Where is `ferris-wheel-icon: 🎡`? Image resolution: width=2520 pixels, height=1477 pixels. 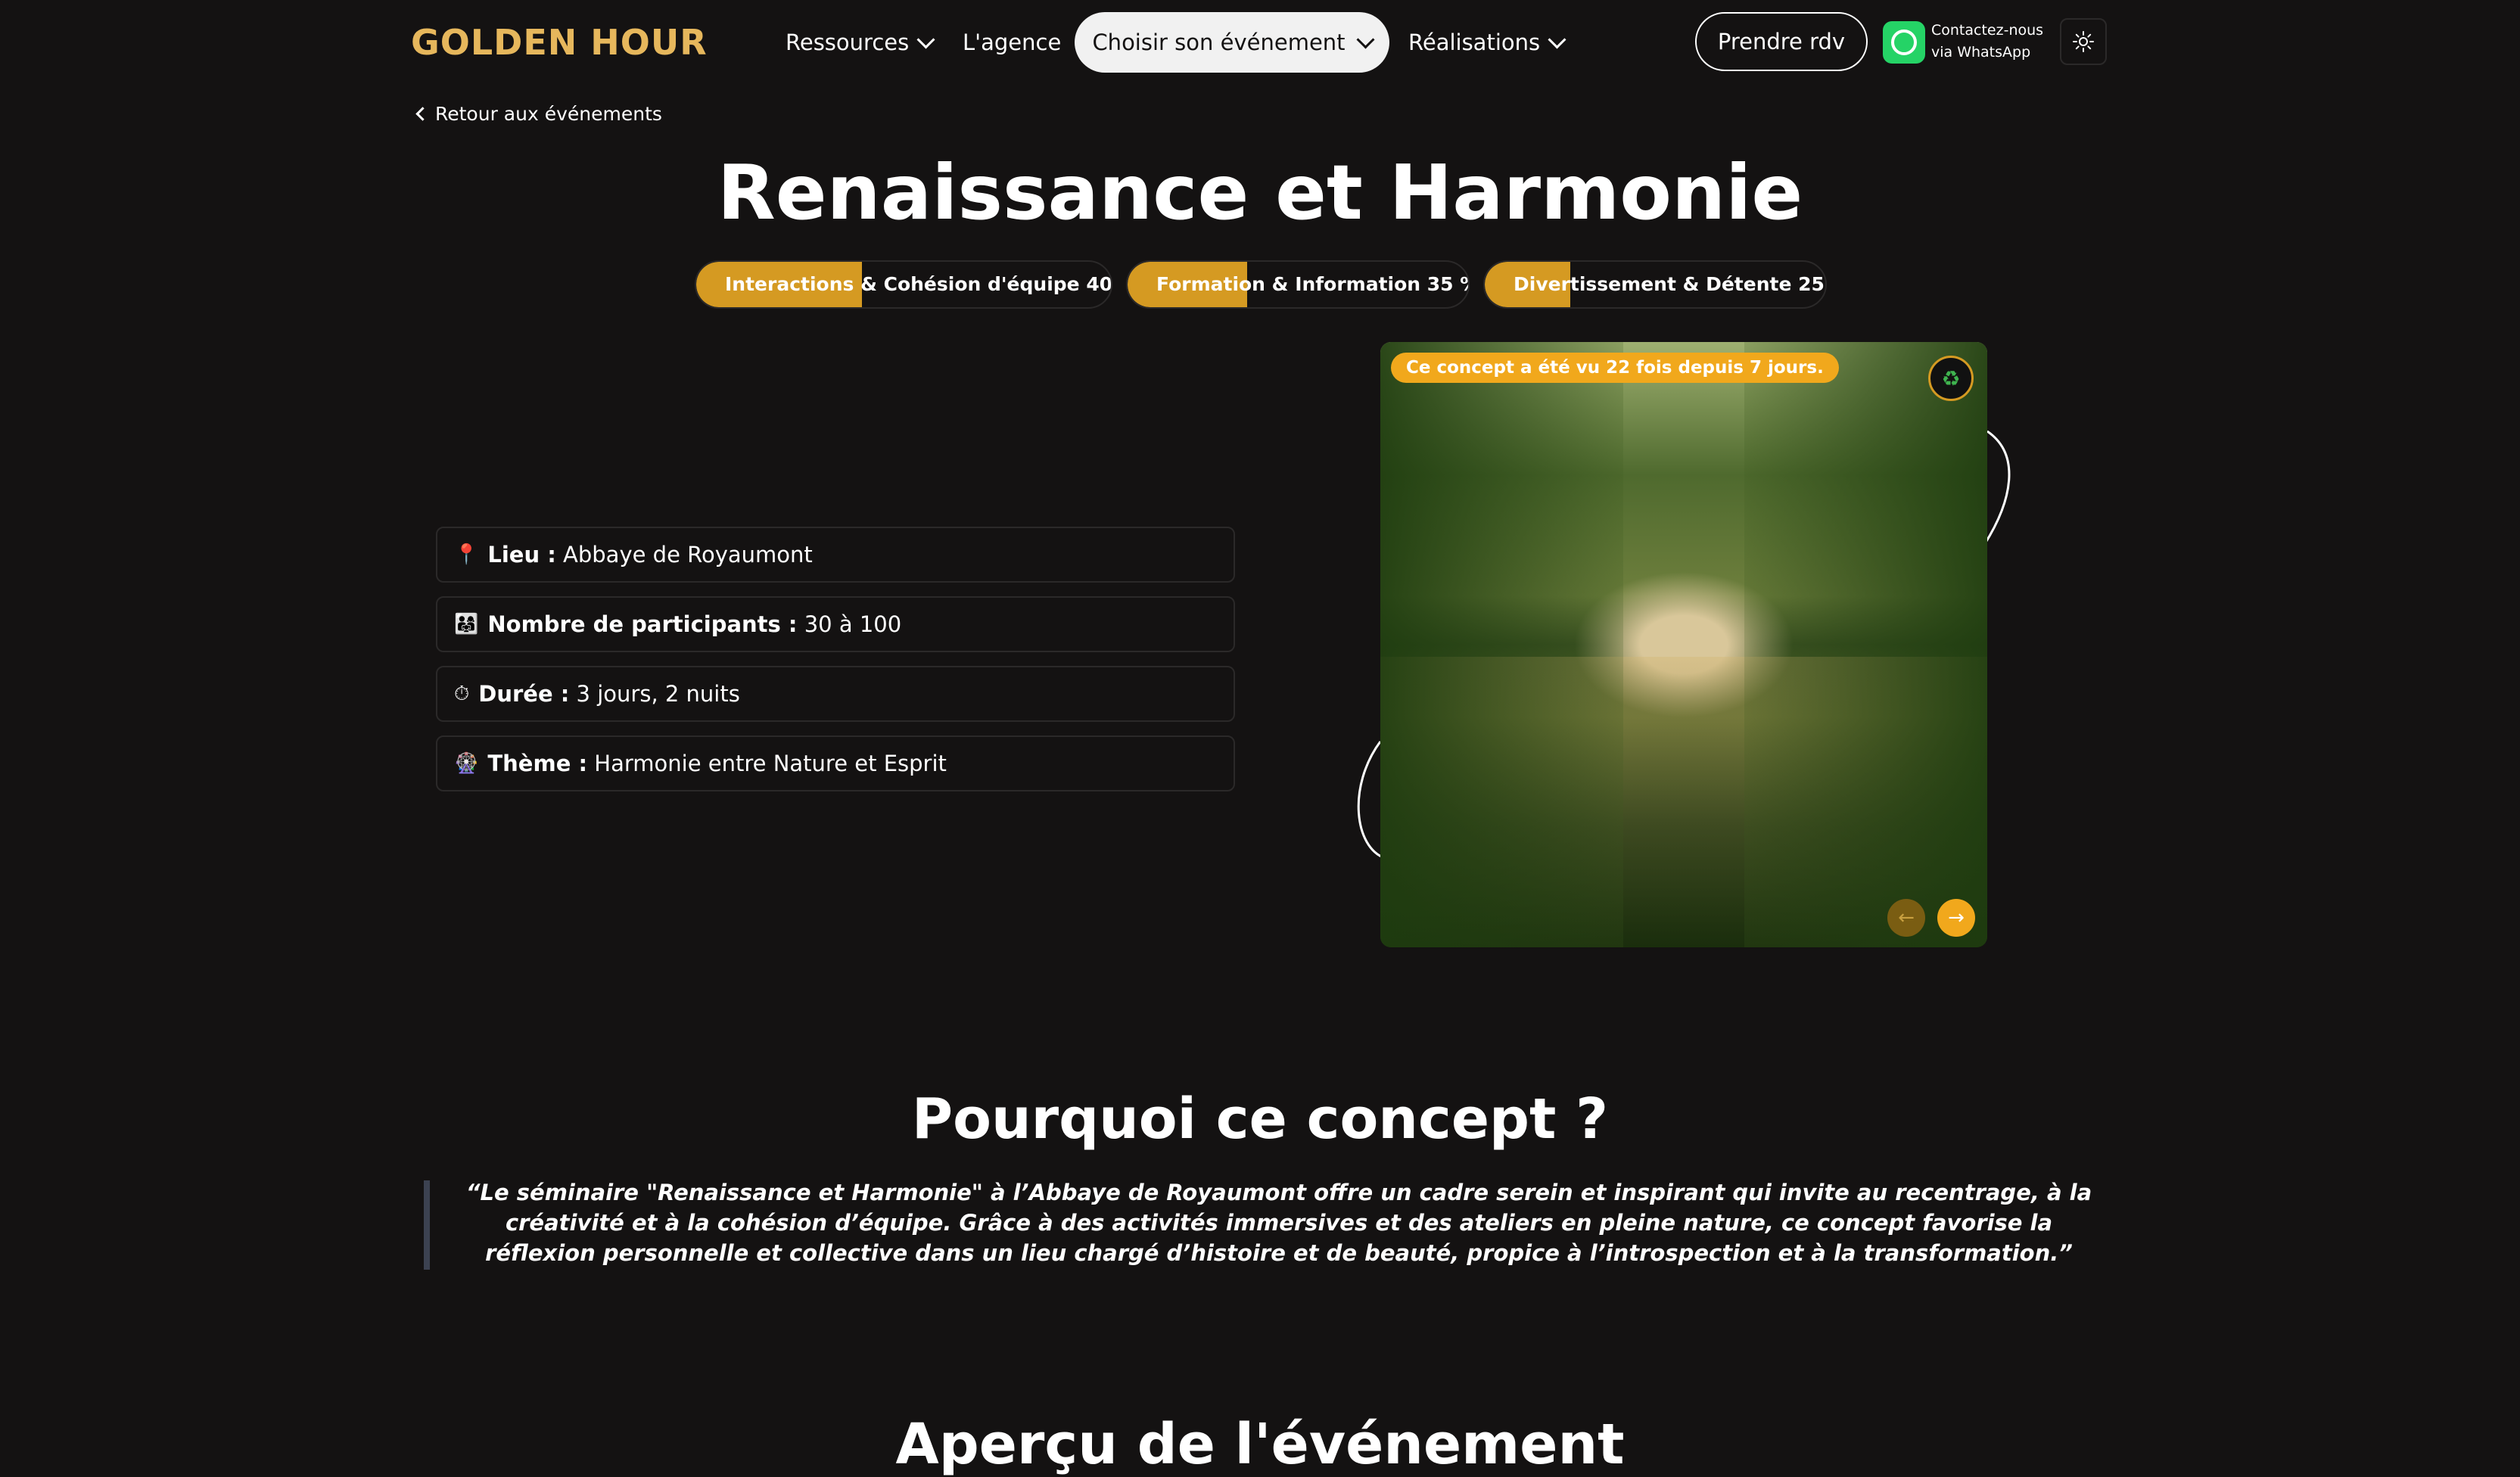 ferris-wheel-icon: 🎡 is located at coordinates (466, 763).